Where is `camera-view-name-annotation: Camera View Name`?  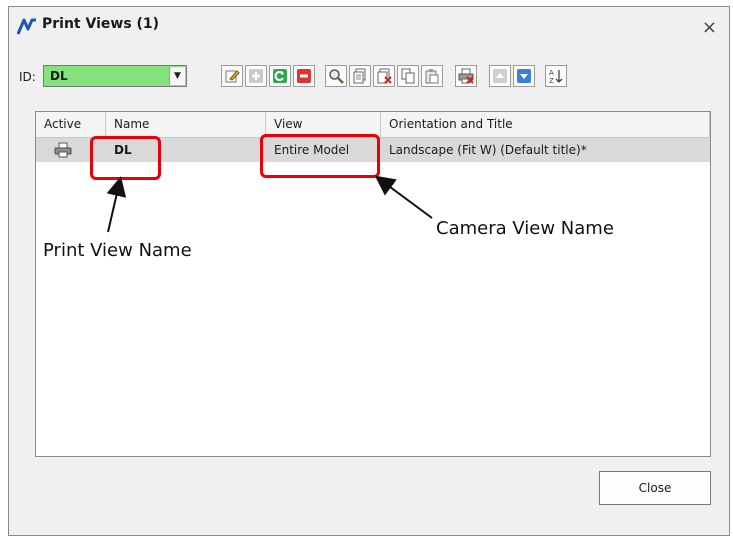
camera-view-name-annotation: Camera View Name is located at coordinates (525, 228).